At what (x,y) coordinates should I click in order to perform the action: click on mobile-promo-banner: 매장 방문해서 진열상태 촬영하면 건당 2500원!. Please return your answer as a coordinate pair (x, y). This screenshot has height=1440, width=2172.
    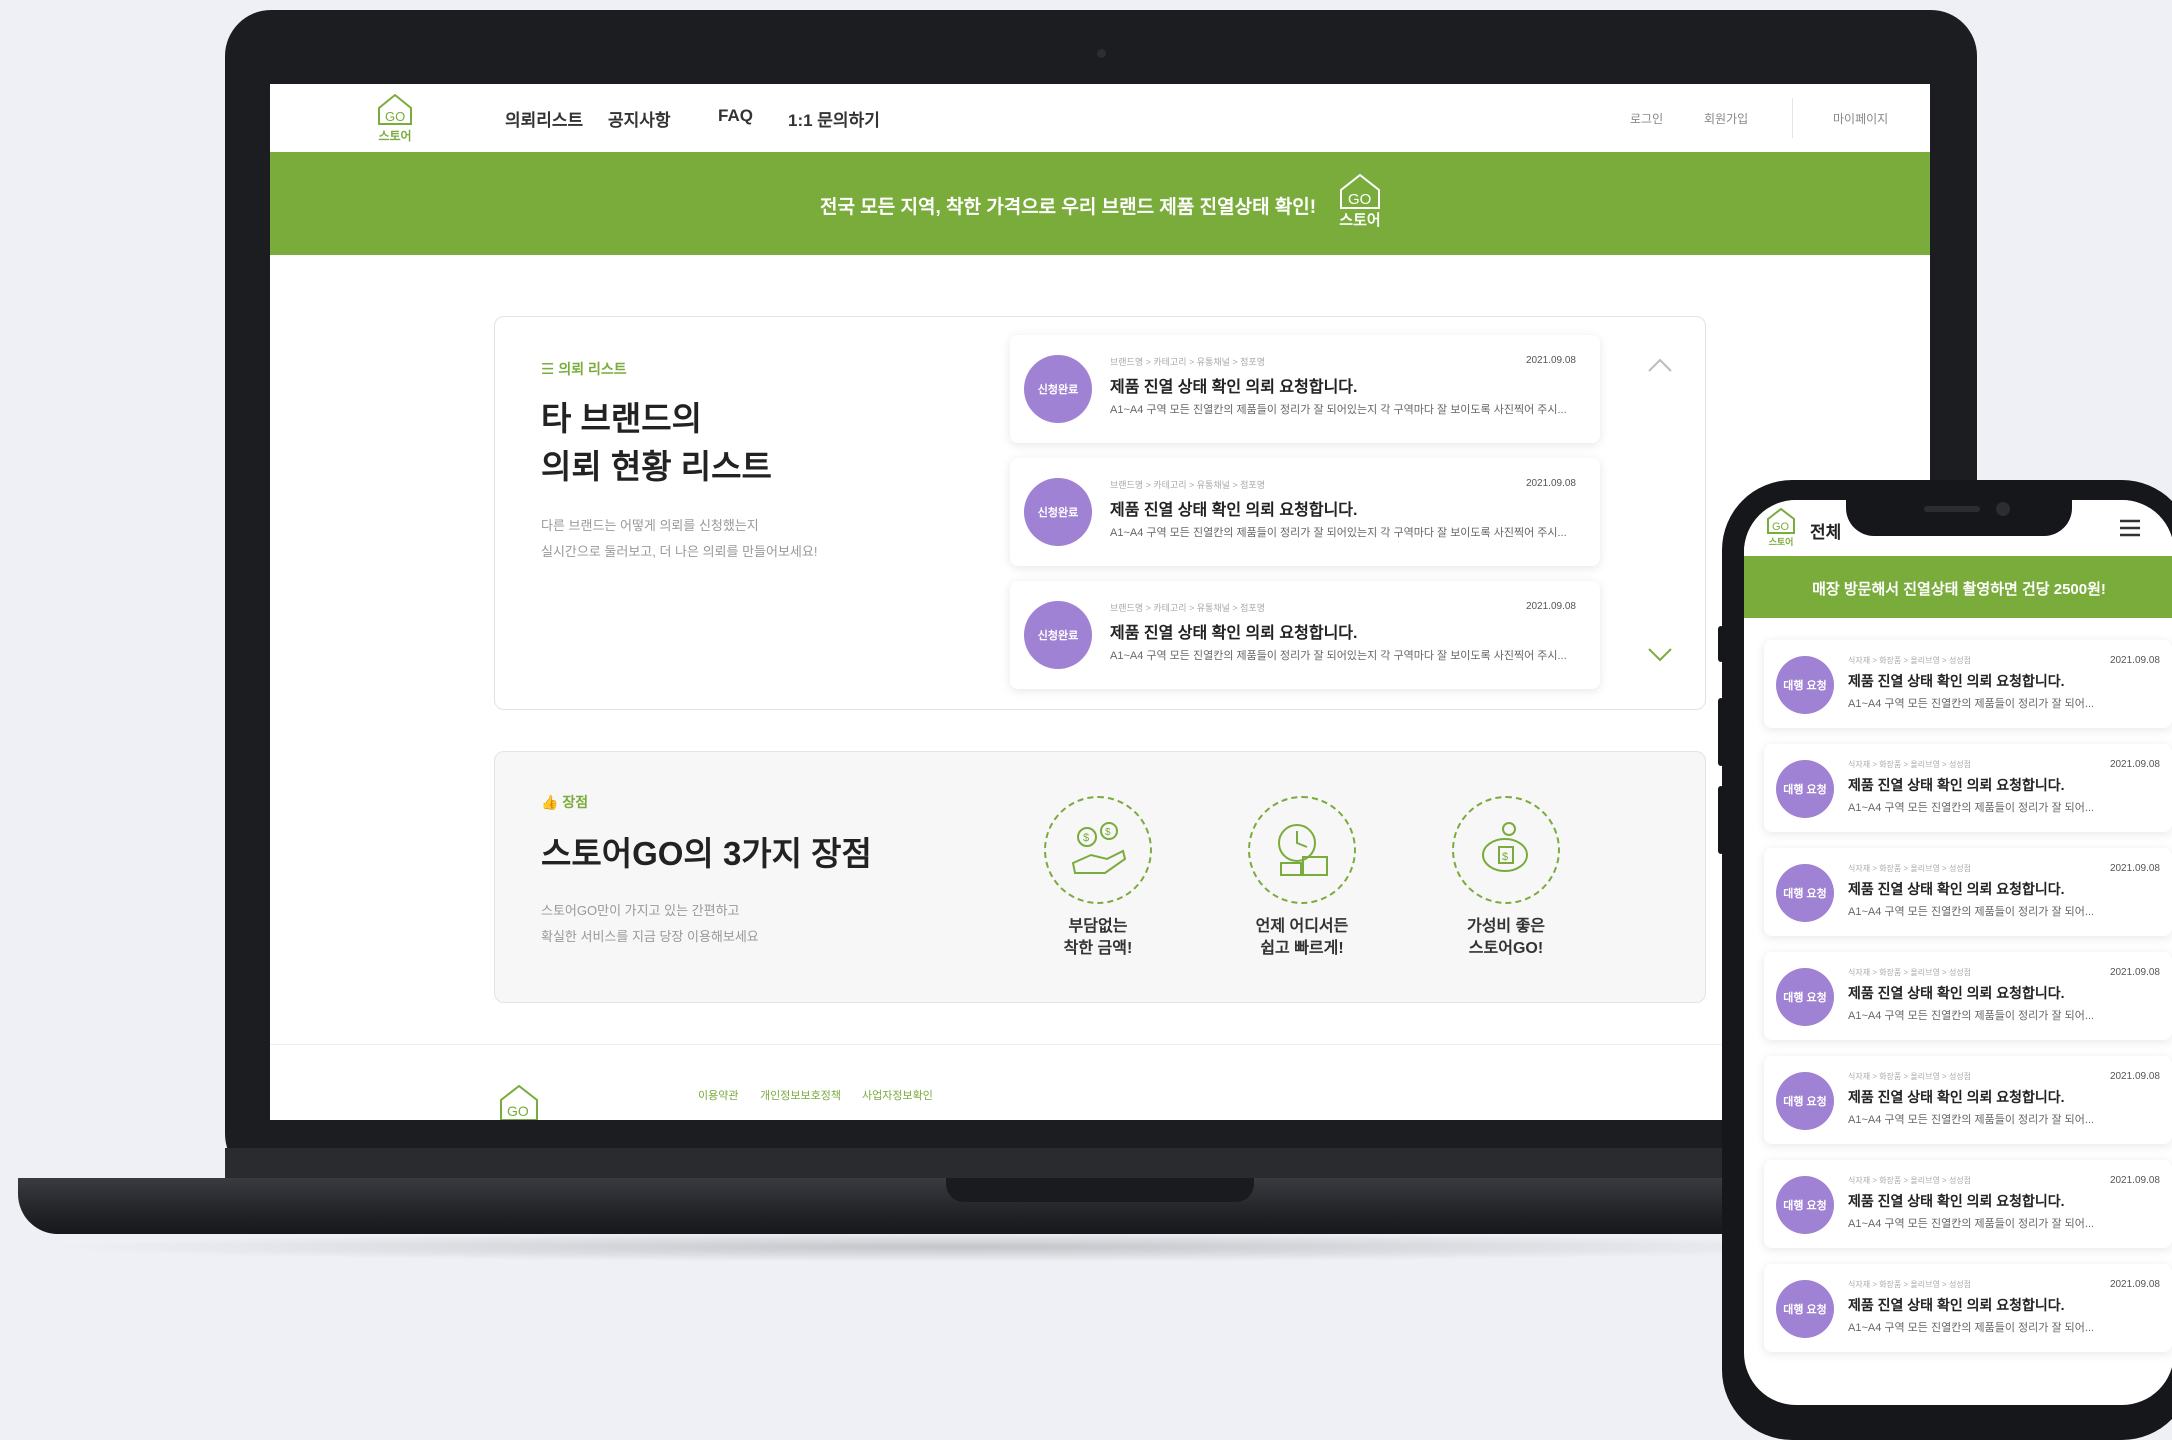
    Looking at the image, I should click on (1958, 587).